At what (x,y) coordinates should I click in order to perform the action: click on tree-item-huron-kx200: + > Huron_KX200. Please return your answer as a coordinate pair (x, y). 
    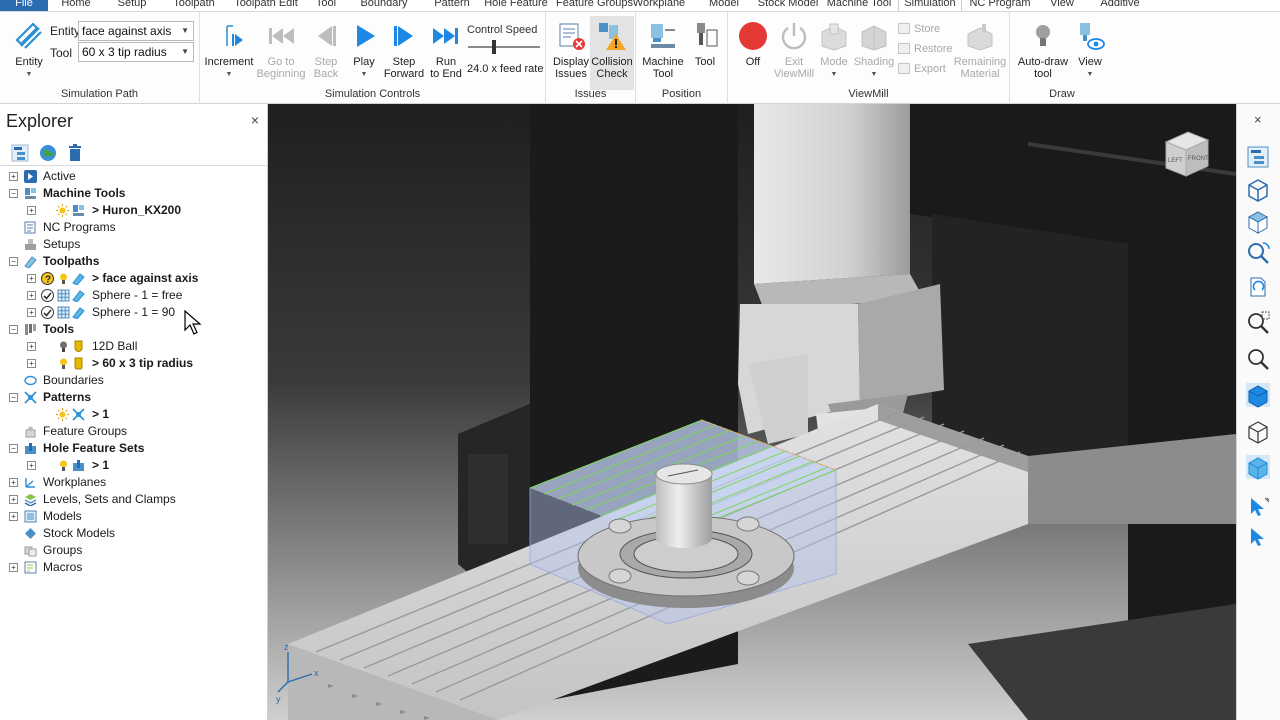
    Looking at the image, I should click on (134, 210).